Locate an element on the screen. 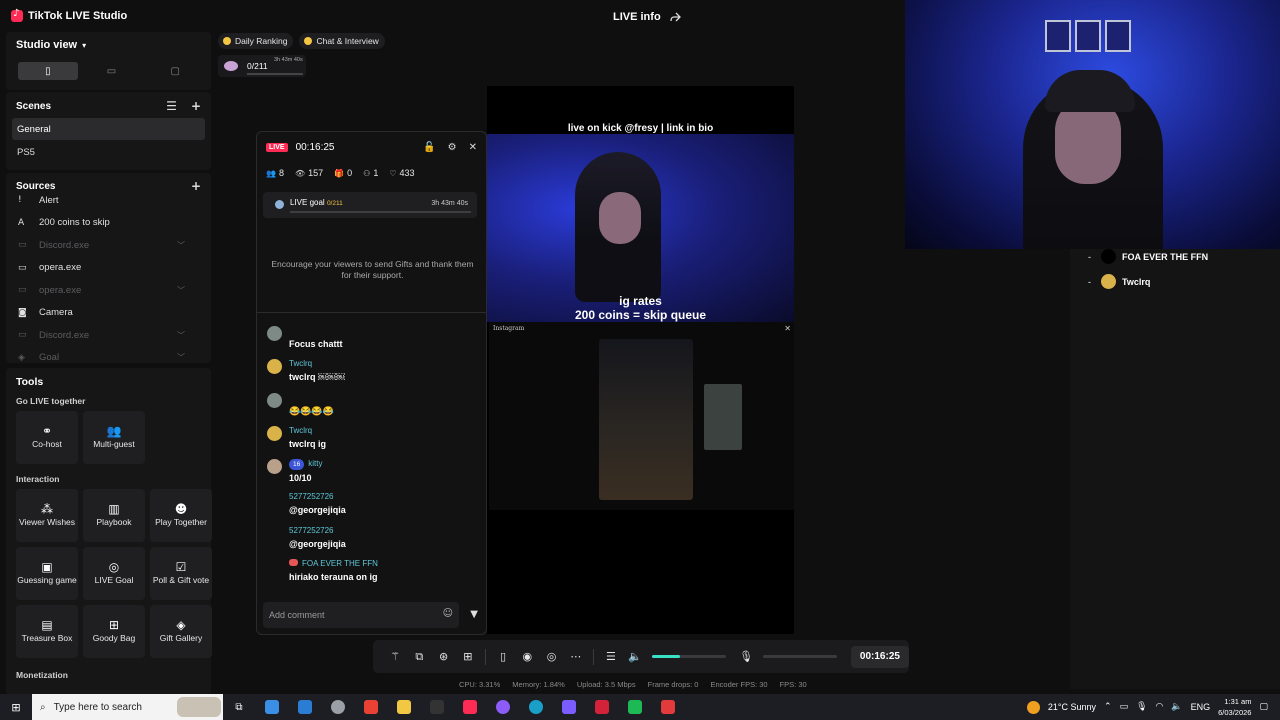 The image size is (1280, 720). battery-icon: ▭ is located at coordinates (1124, 707).